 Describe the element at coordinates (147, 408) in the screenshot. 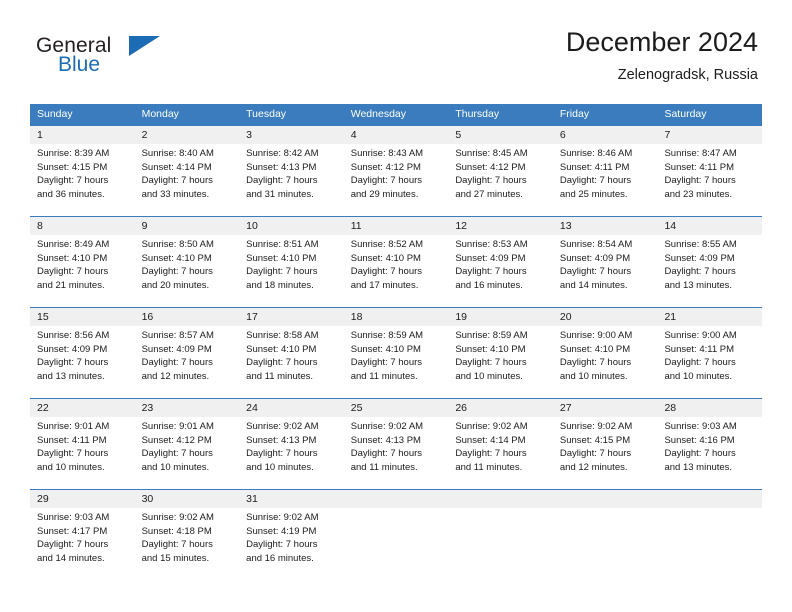

I see `day-number: 23` at that location.